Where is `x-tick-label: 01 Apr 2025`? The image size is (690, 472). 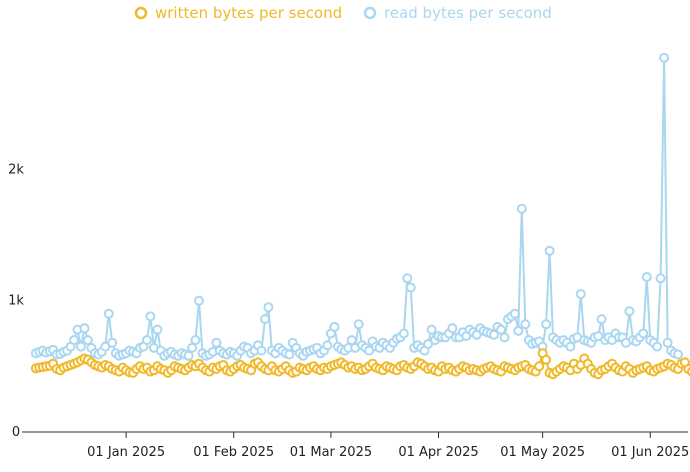
x-tick-label: 01 Apr 2025 is located at coordinates (438, 452).